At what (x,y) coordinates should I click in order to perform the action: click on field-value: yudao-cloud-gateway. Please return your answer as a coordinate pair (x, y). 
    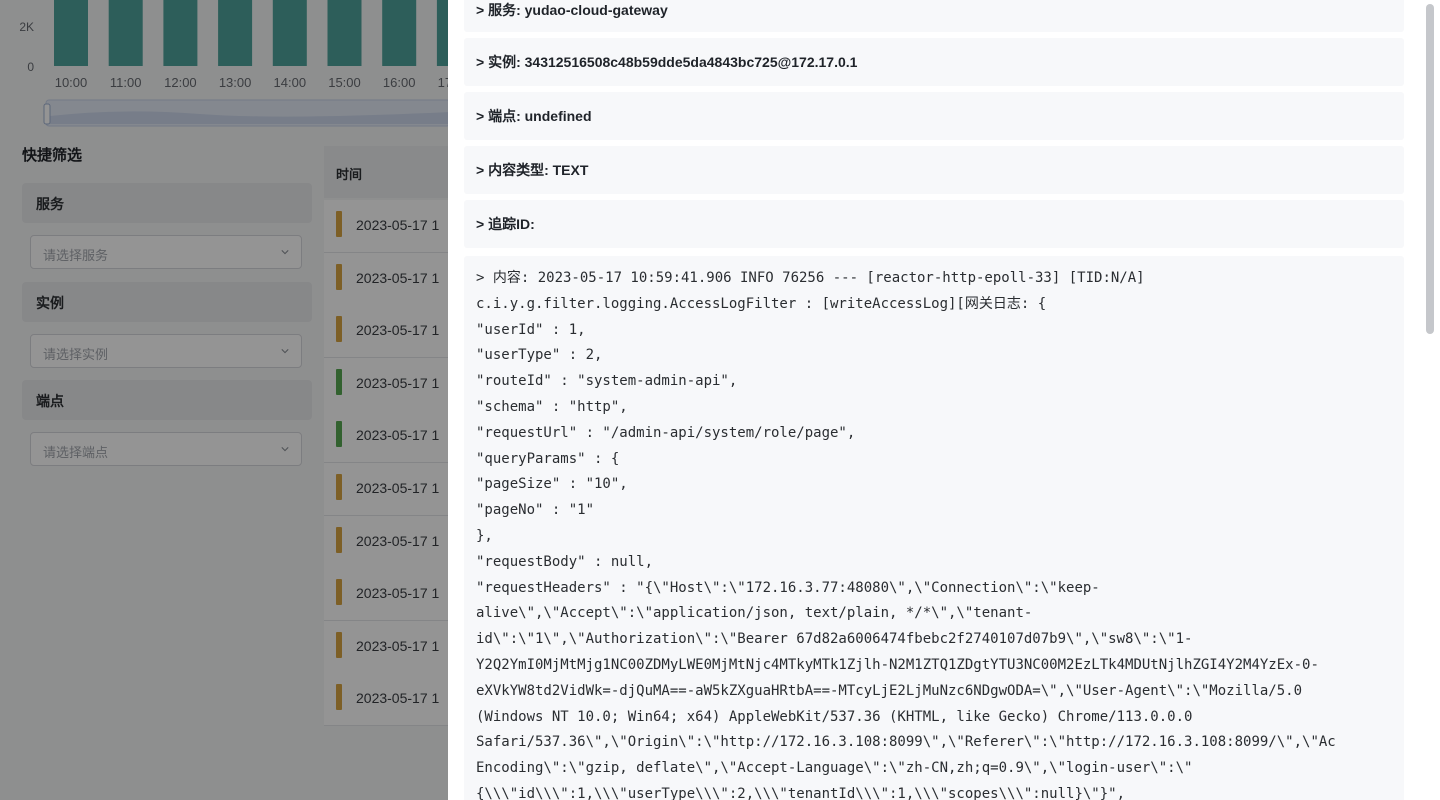
    Looking at the image, I should click on (596, 10).